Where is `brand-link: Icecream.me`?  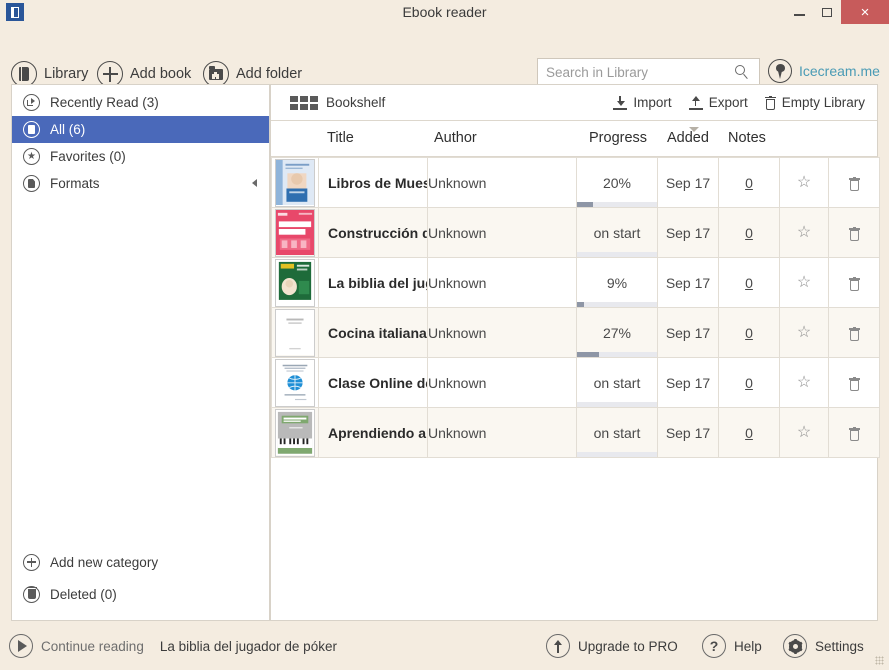
brand-link: Icecream.me is located at coordinates (824, 71).